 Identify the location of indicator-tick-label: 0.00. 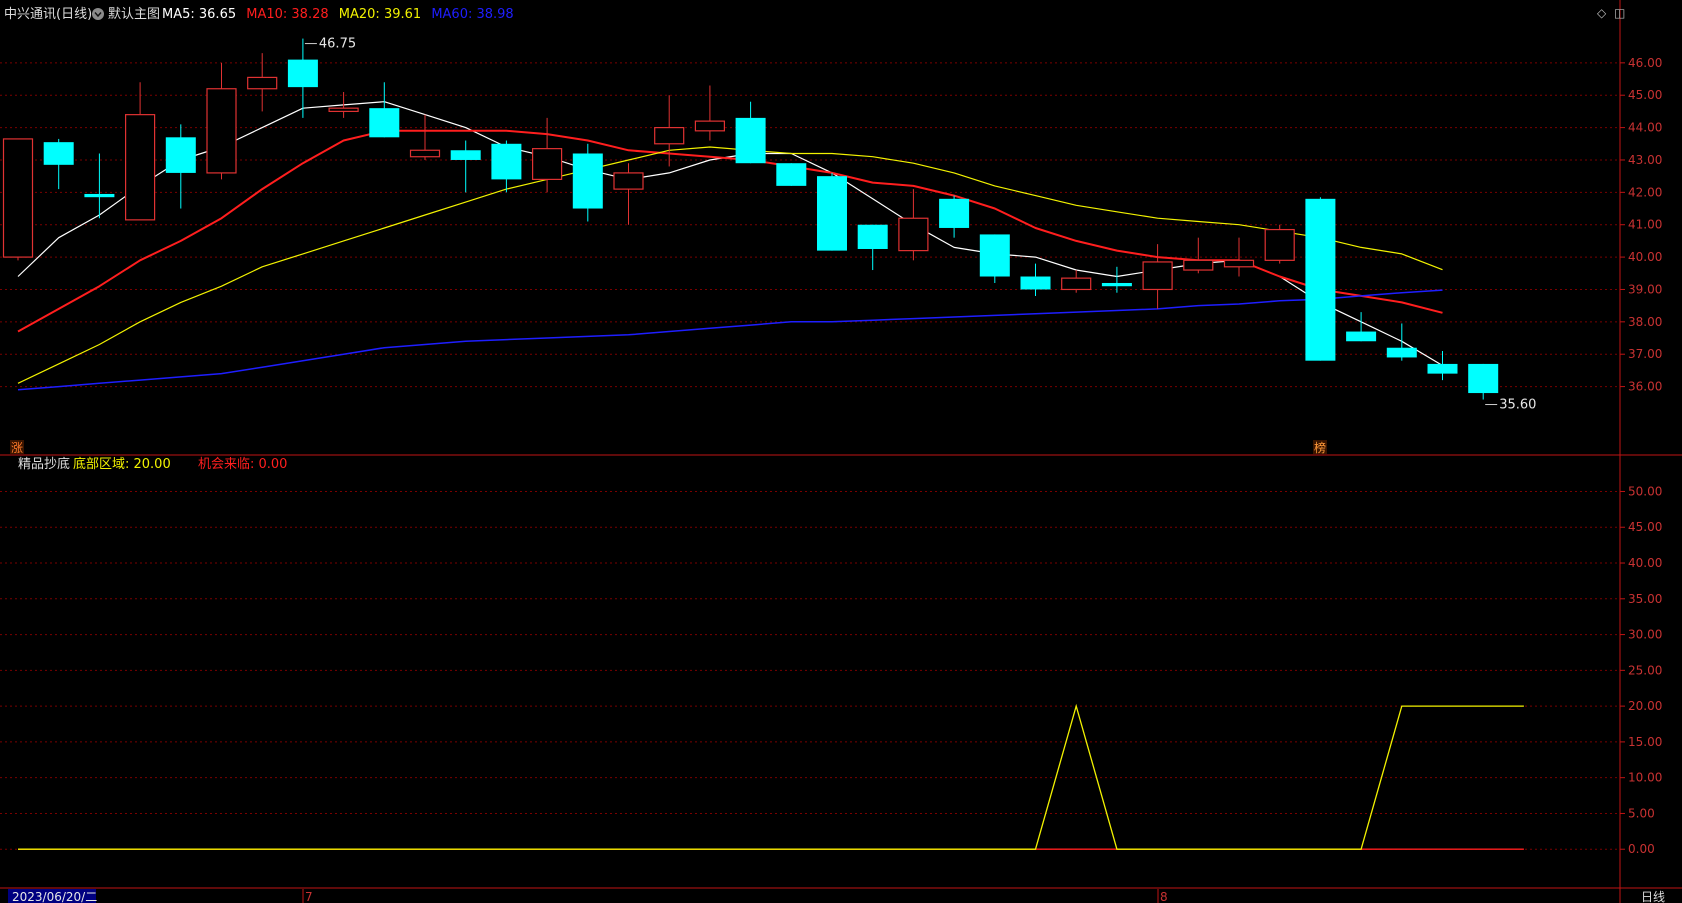
(1641, 849).